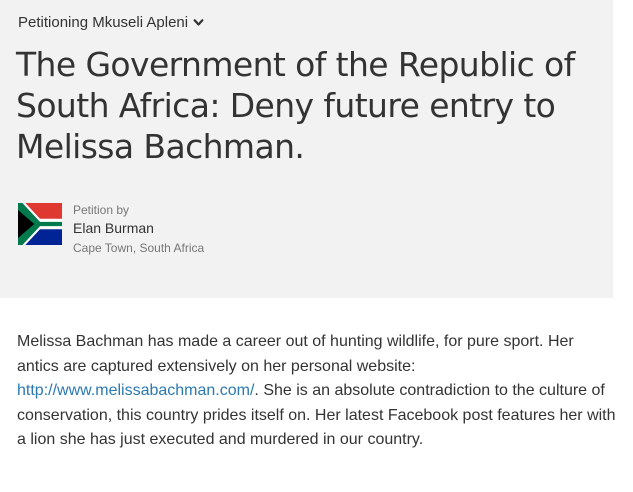 The height and width of the screenshot is (492, 633). Describe the element at coordinates (40, 224) in the screenshot. I see `south-africa-flag-icon` at that location.